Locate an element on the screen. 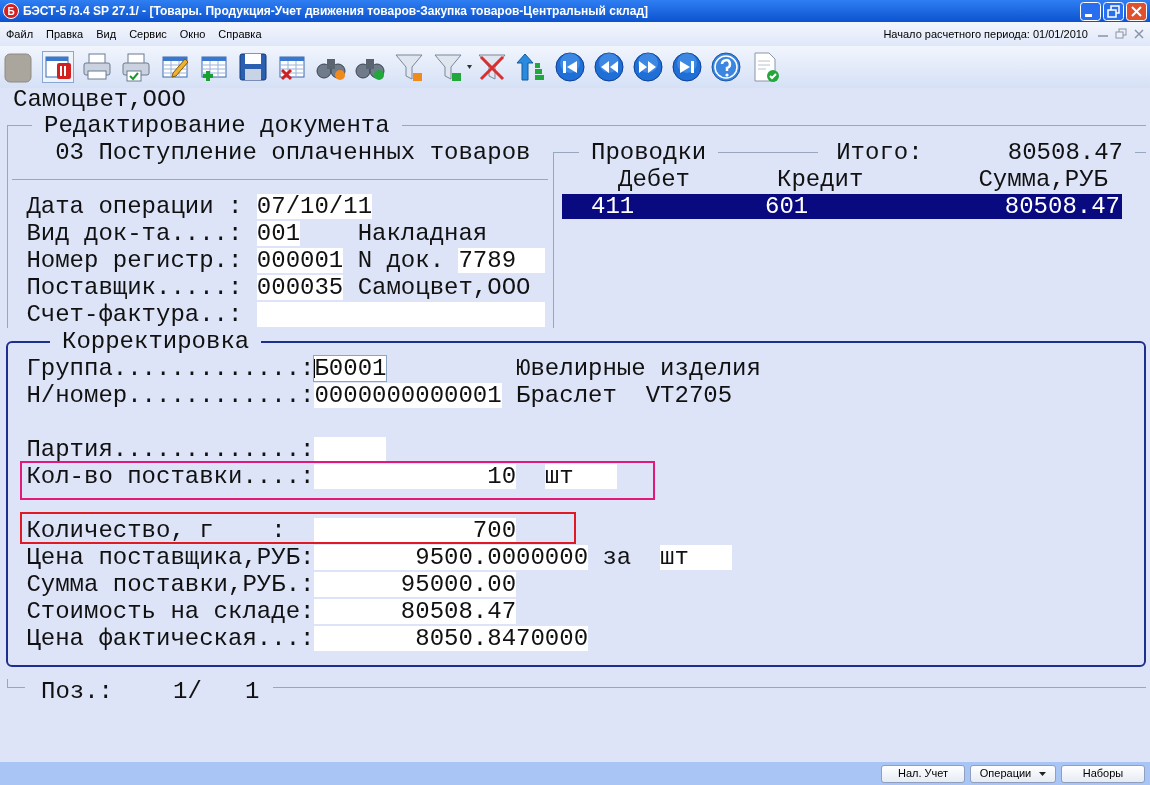  input-field: 07/10/11 is located at coordinates (314, 206).